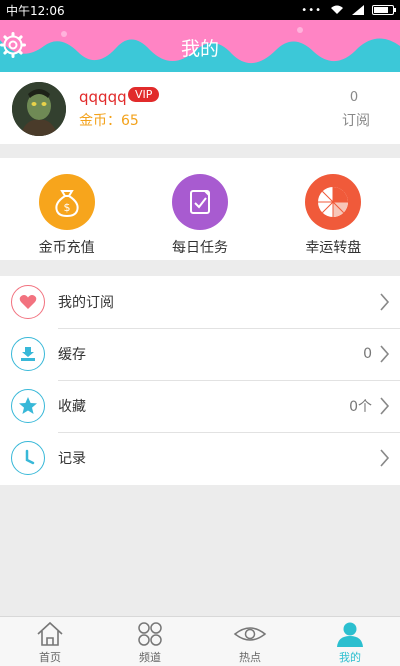  I want to click on tab-mine: 我的, so click(350, 641).